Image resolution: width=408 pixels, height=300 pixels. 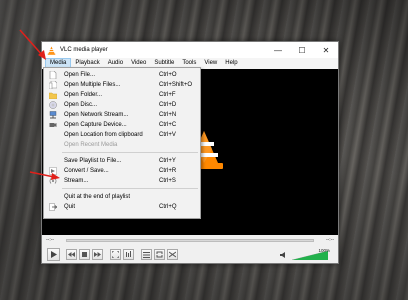 I want to click on volume-percent: 100%, so click(x=324, y=250).